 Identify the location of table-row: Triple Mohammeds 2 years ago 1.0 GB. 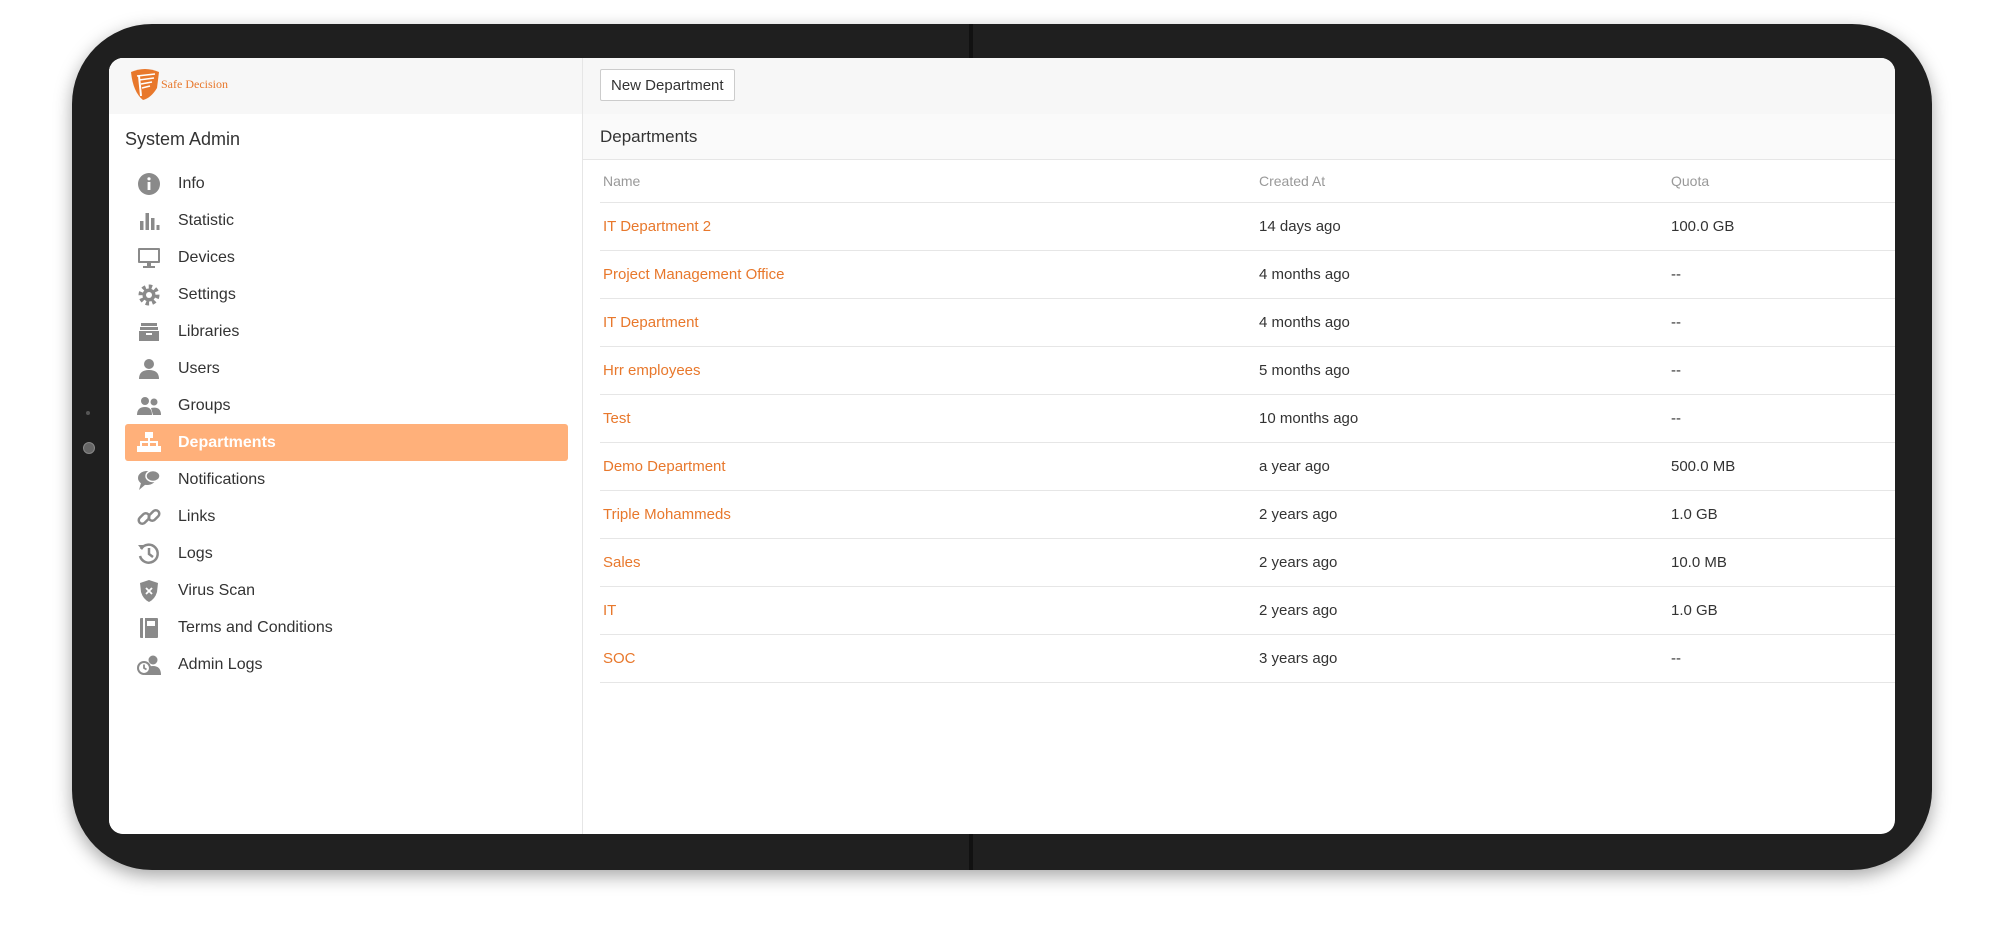
(1247, 514).